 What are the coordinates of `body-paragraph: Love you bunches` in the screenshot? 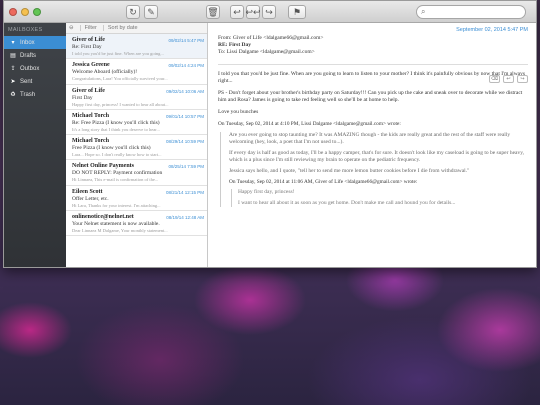 It's located at (238, 112).